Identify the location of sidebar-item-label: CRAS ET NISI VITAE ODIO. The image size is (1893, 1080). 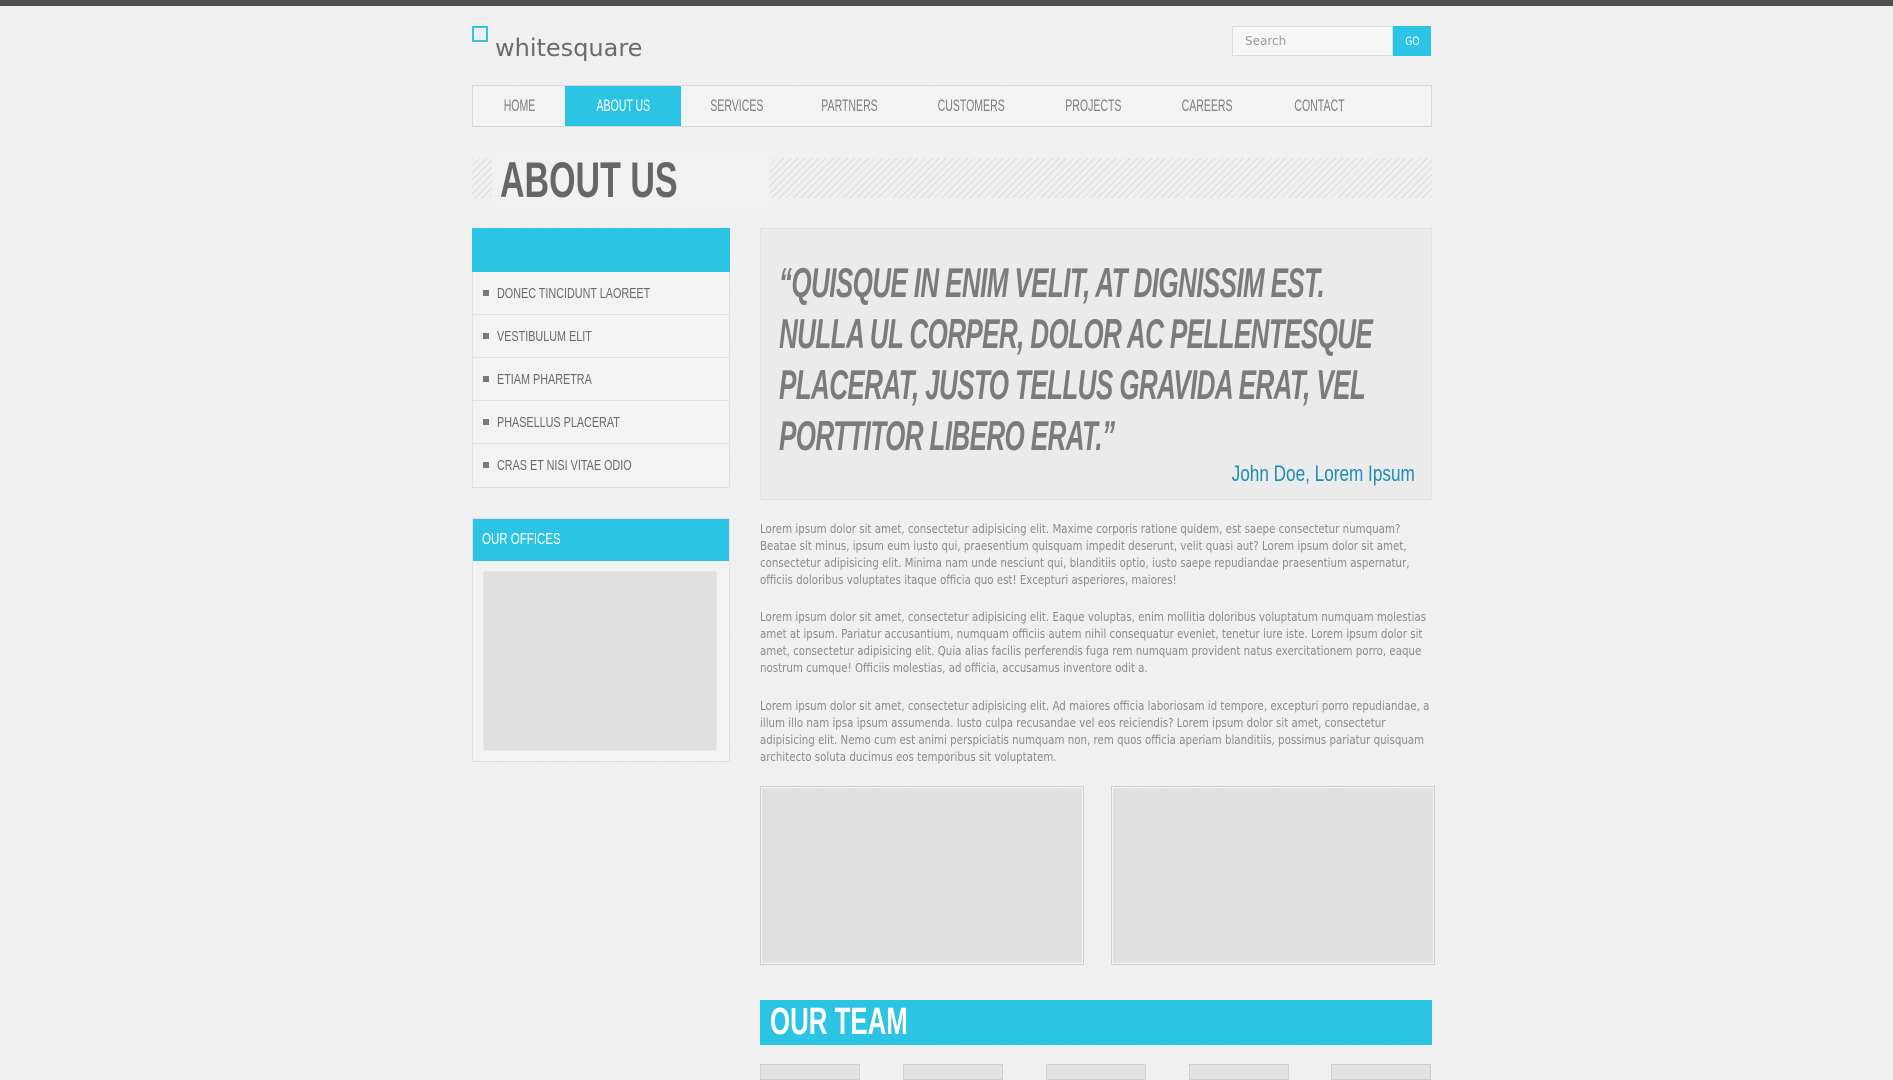
(564, 465).